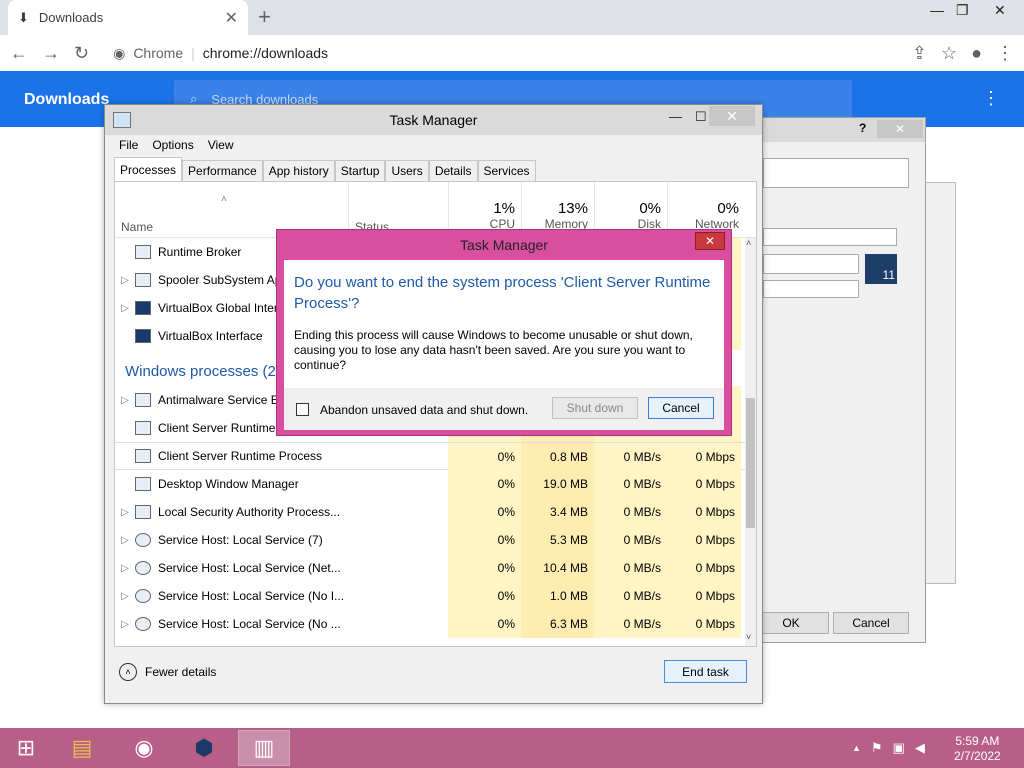  What do you see at coordinates (748, 637) in the screenshot?
I see `scroll-down-icon: ˅` at bounding box center [748, 637].